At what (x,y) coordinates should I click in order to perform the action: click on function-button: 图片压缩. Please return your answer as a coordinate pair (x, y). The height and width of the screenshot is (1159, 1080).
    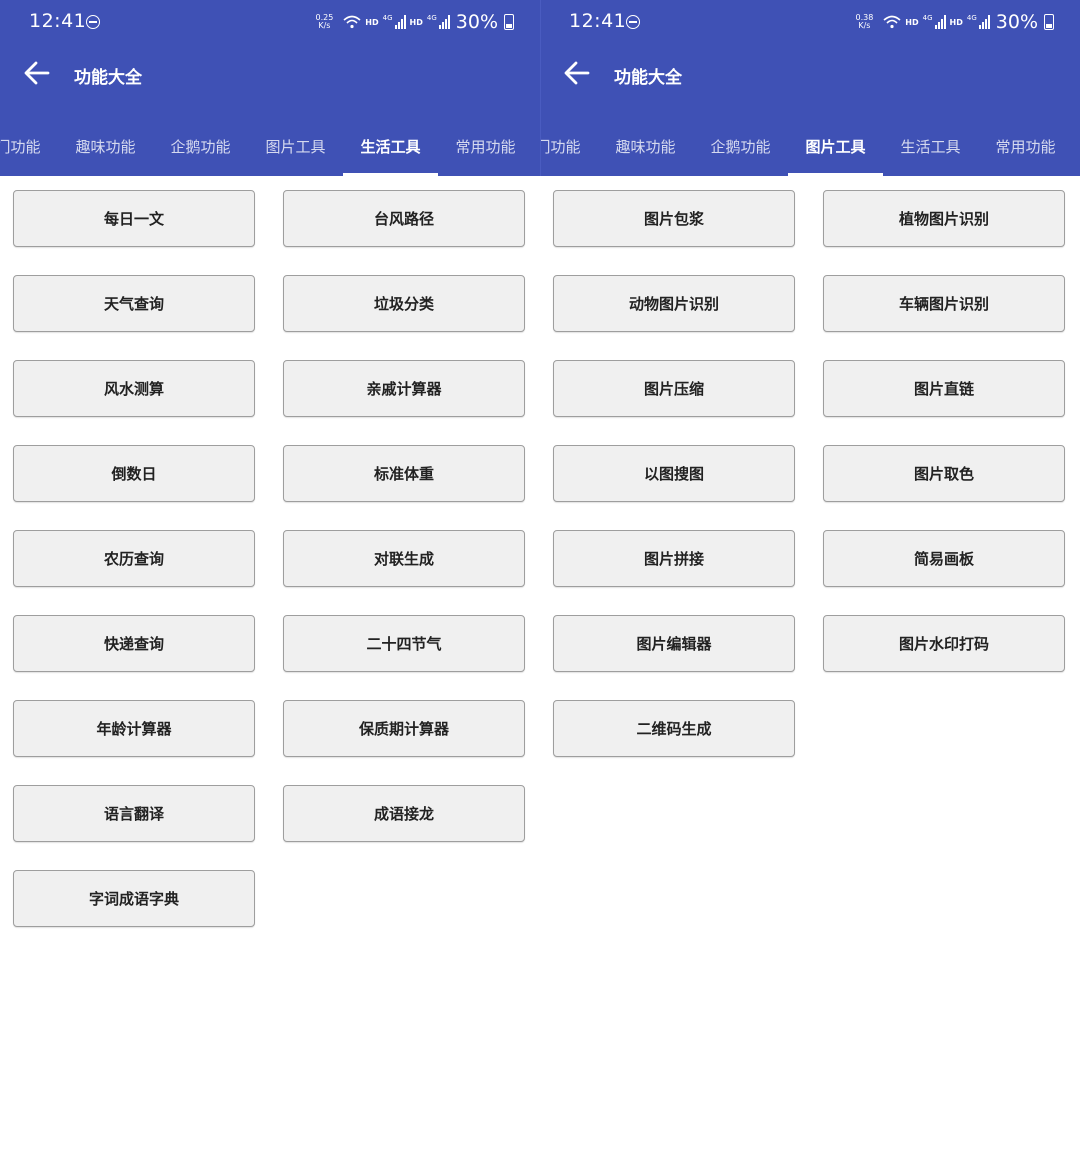
    Looking at the image, I should click on (674, 388).